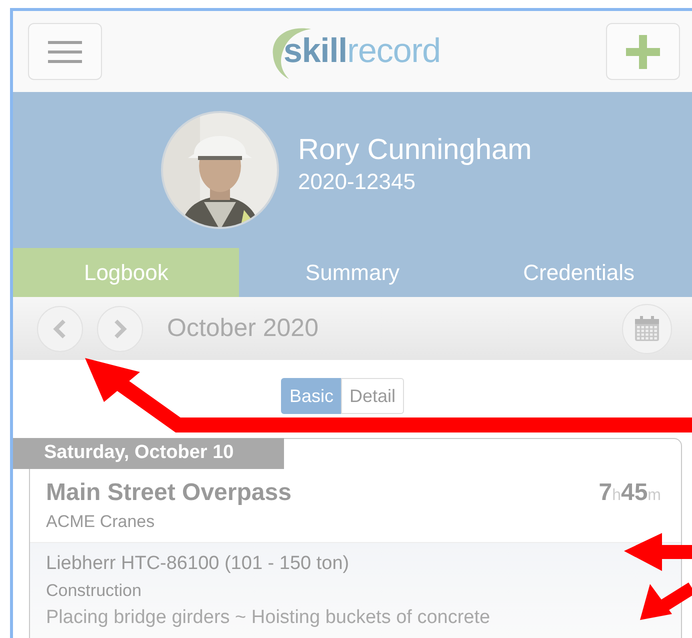 The height and width of the screenshot is (638, 692). Describe the element at coordinates (101, 522) in the screenshot. I see `company-name: ACME Cranes` at that location.